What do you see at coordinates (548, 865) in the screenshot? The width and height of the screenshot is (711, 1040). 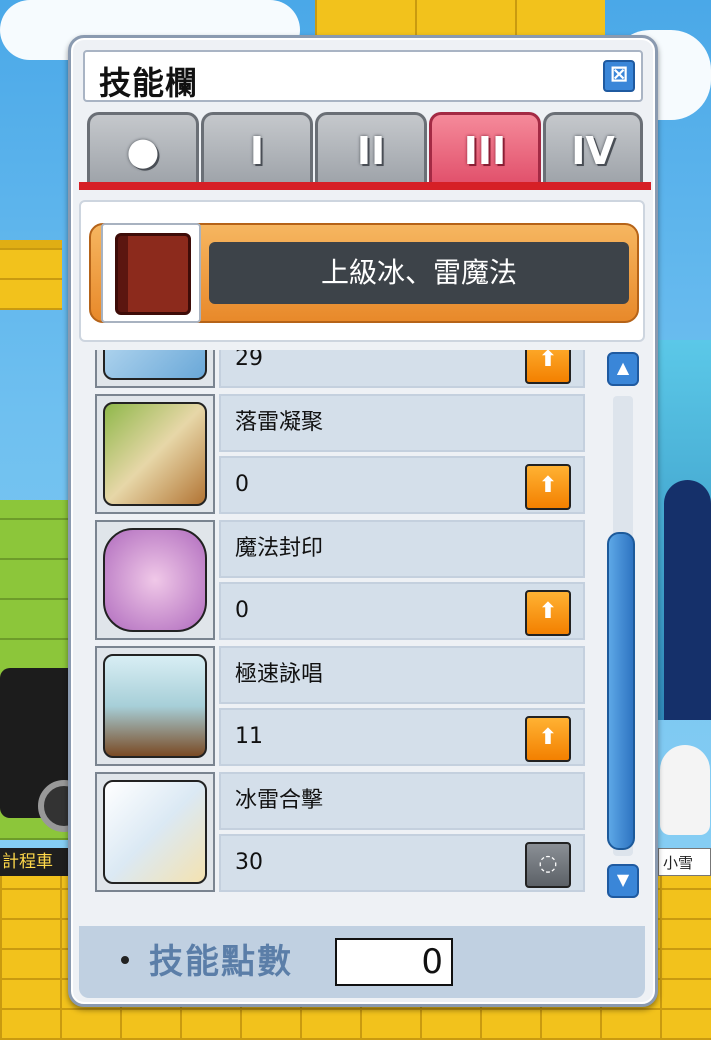 I see `skill-upgrade-button-disabled: ◌` at bounding box center [548, 865].